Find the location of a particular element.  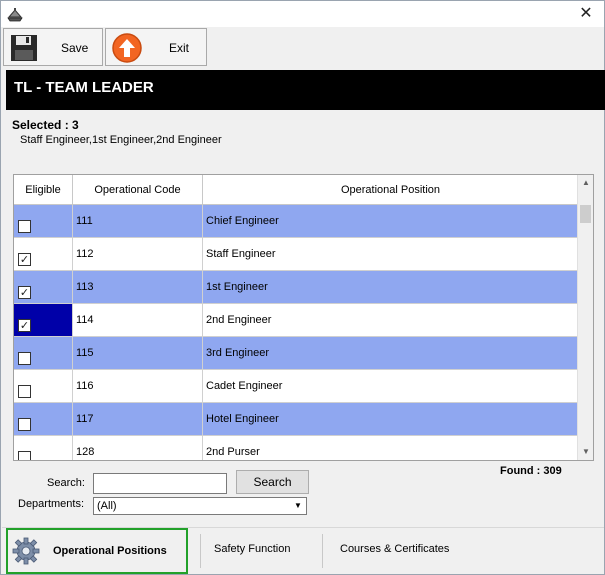

tab-safety-function: Safety Function is located at coordinates (261, 551).